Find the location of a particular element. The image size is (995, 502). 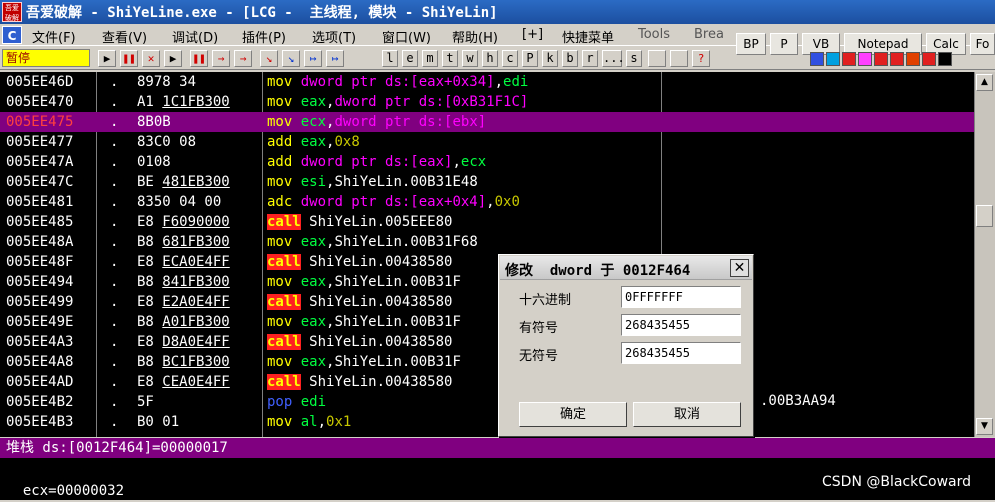

window-button-e: e is located at coordinates (410, 58).